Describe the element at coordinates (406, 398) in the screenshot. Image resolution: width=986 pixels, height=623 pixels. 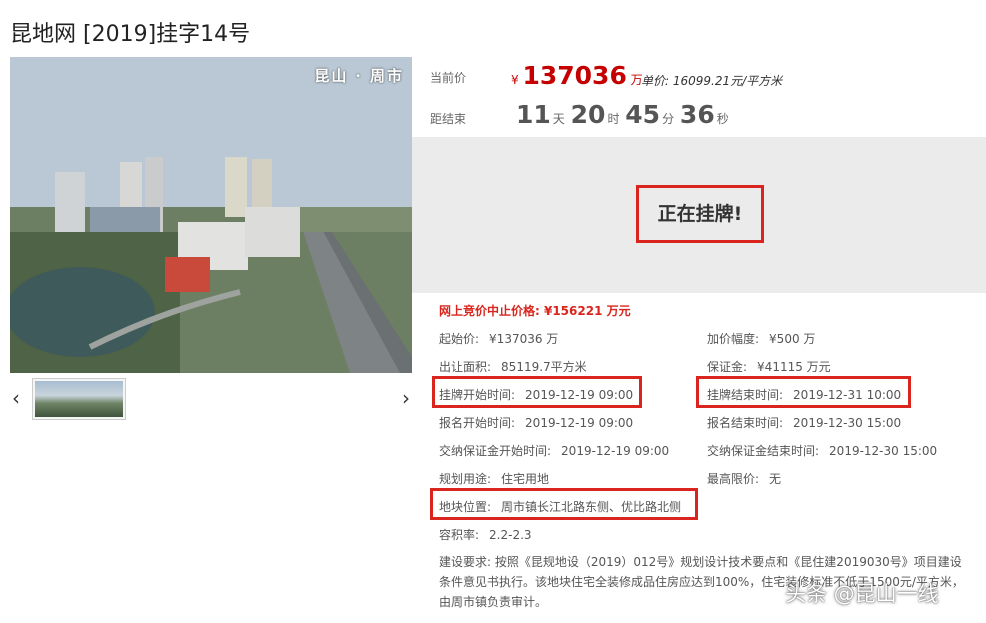
I see `chevron-right-icon: ›` at that location.